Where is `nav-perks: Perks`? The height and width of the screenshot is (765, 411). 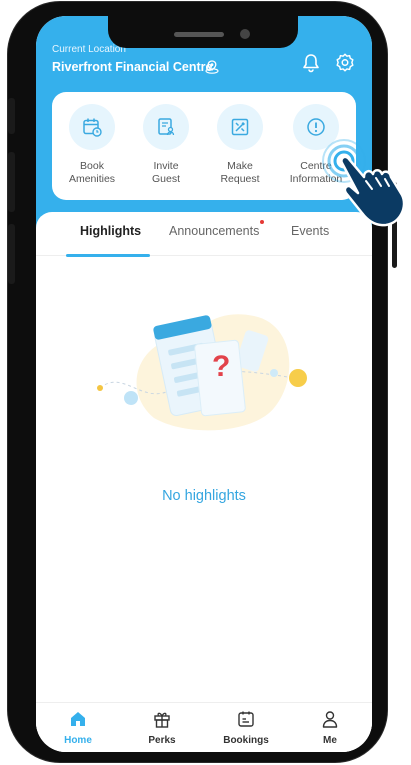 nav-perks: Perks is located at coordinates (162, 727).